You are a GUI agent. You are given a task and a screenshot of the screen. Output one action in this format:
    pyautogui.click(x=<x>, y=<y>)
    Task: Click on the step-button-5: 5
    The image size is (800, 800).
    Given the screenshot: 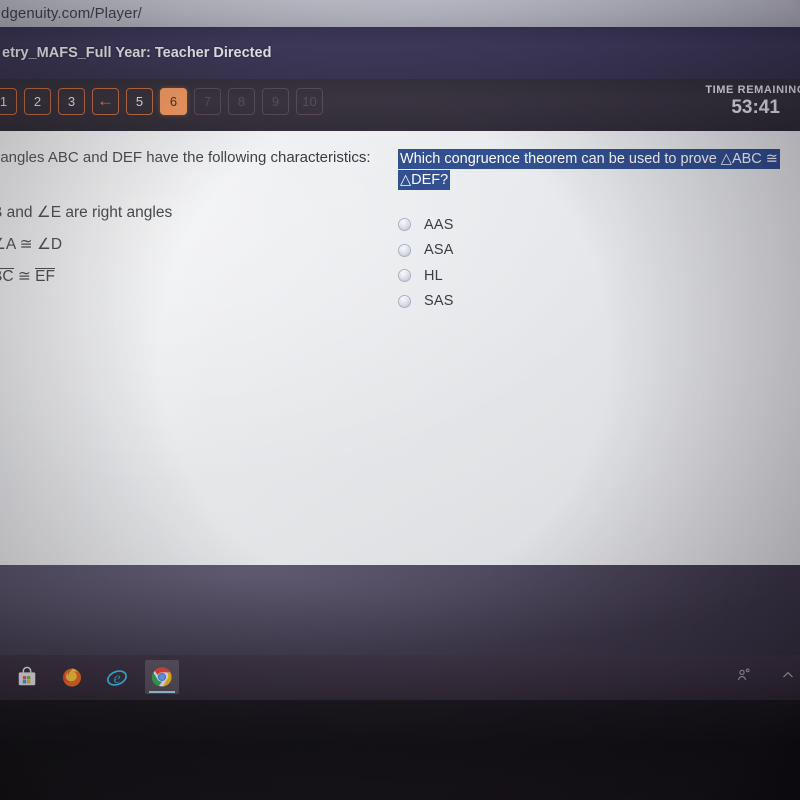 What is the action you would take?
    pyautogui.click(x=139, y=101)
    